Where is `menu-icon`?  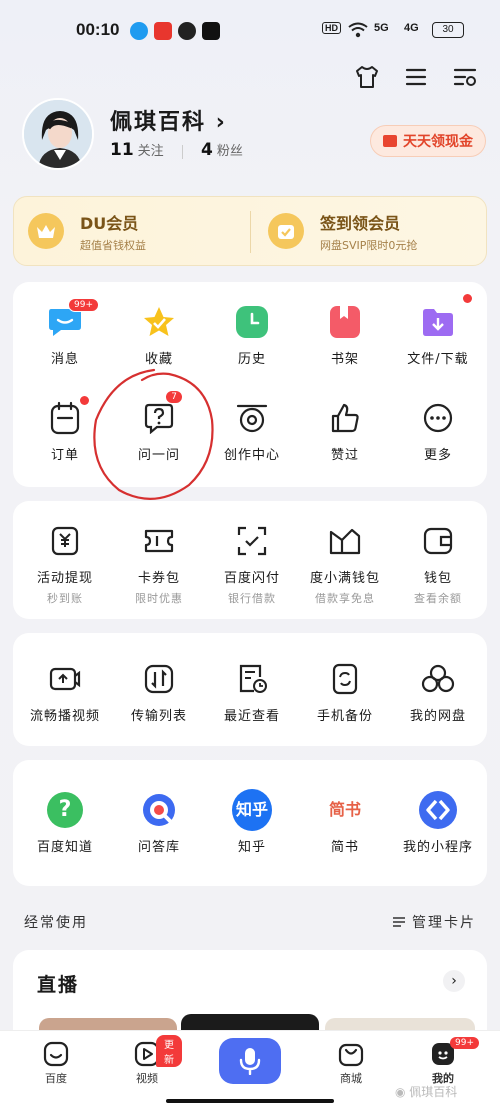 menu-icon is located at coordinates (416, 77).